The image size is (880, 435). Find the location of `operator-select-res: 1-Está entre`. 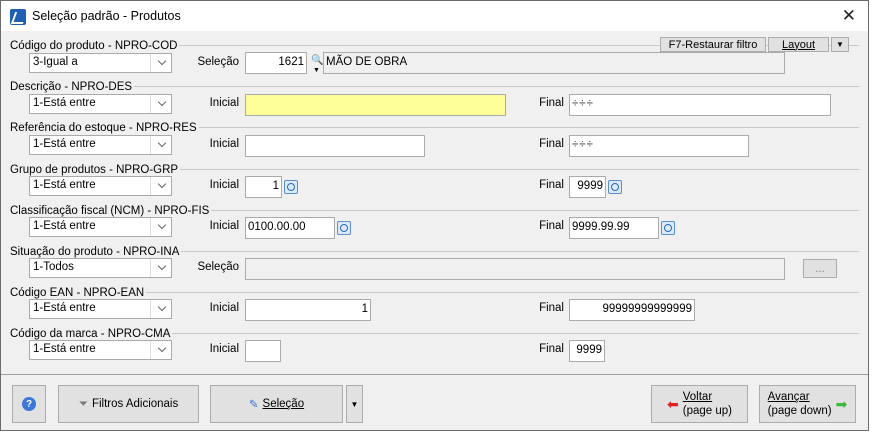

operator-select-res: 1-Está entre is located at coordinates (100, 145).